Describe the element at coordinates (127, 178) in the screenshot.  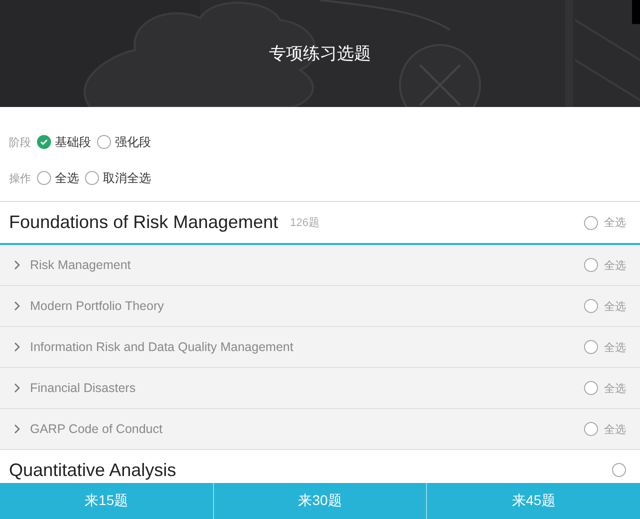
I see `option-text: 取消全选` at that location.